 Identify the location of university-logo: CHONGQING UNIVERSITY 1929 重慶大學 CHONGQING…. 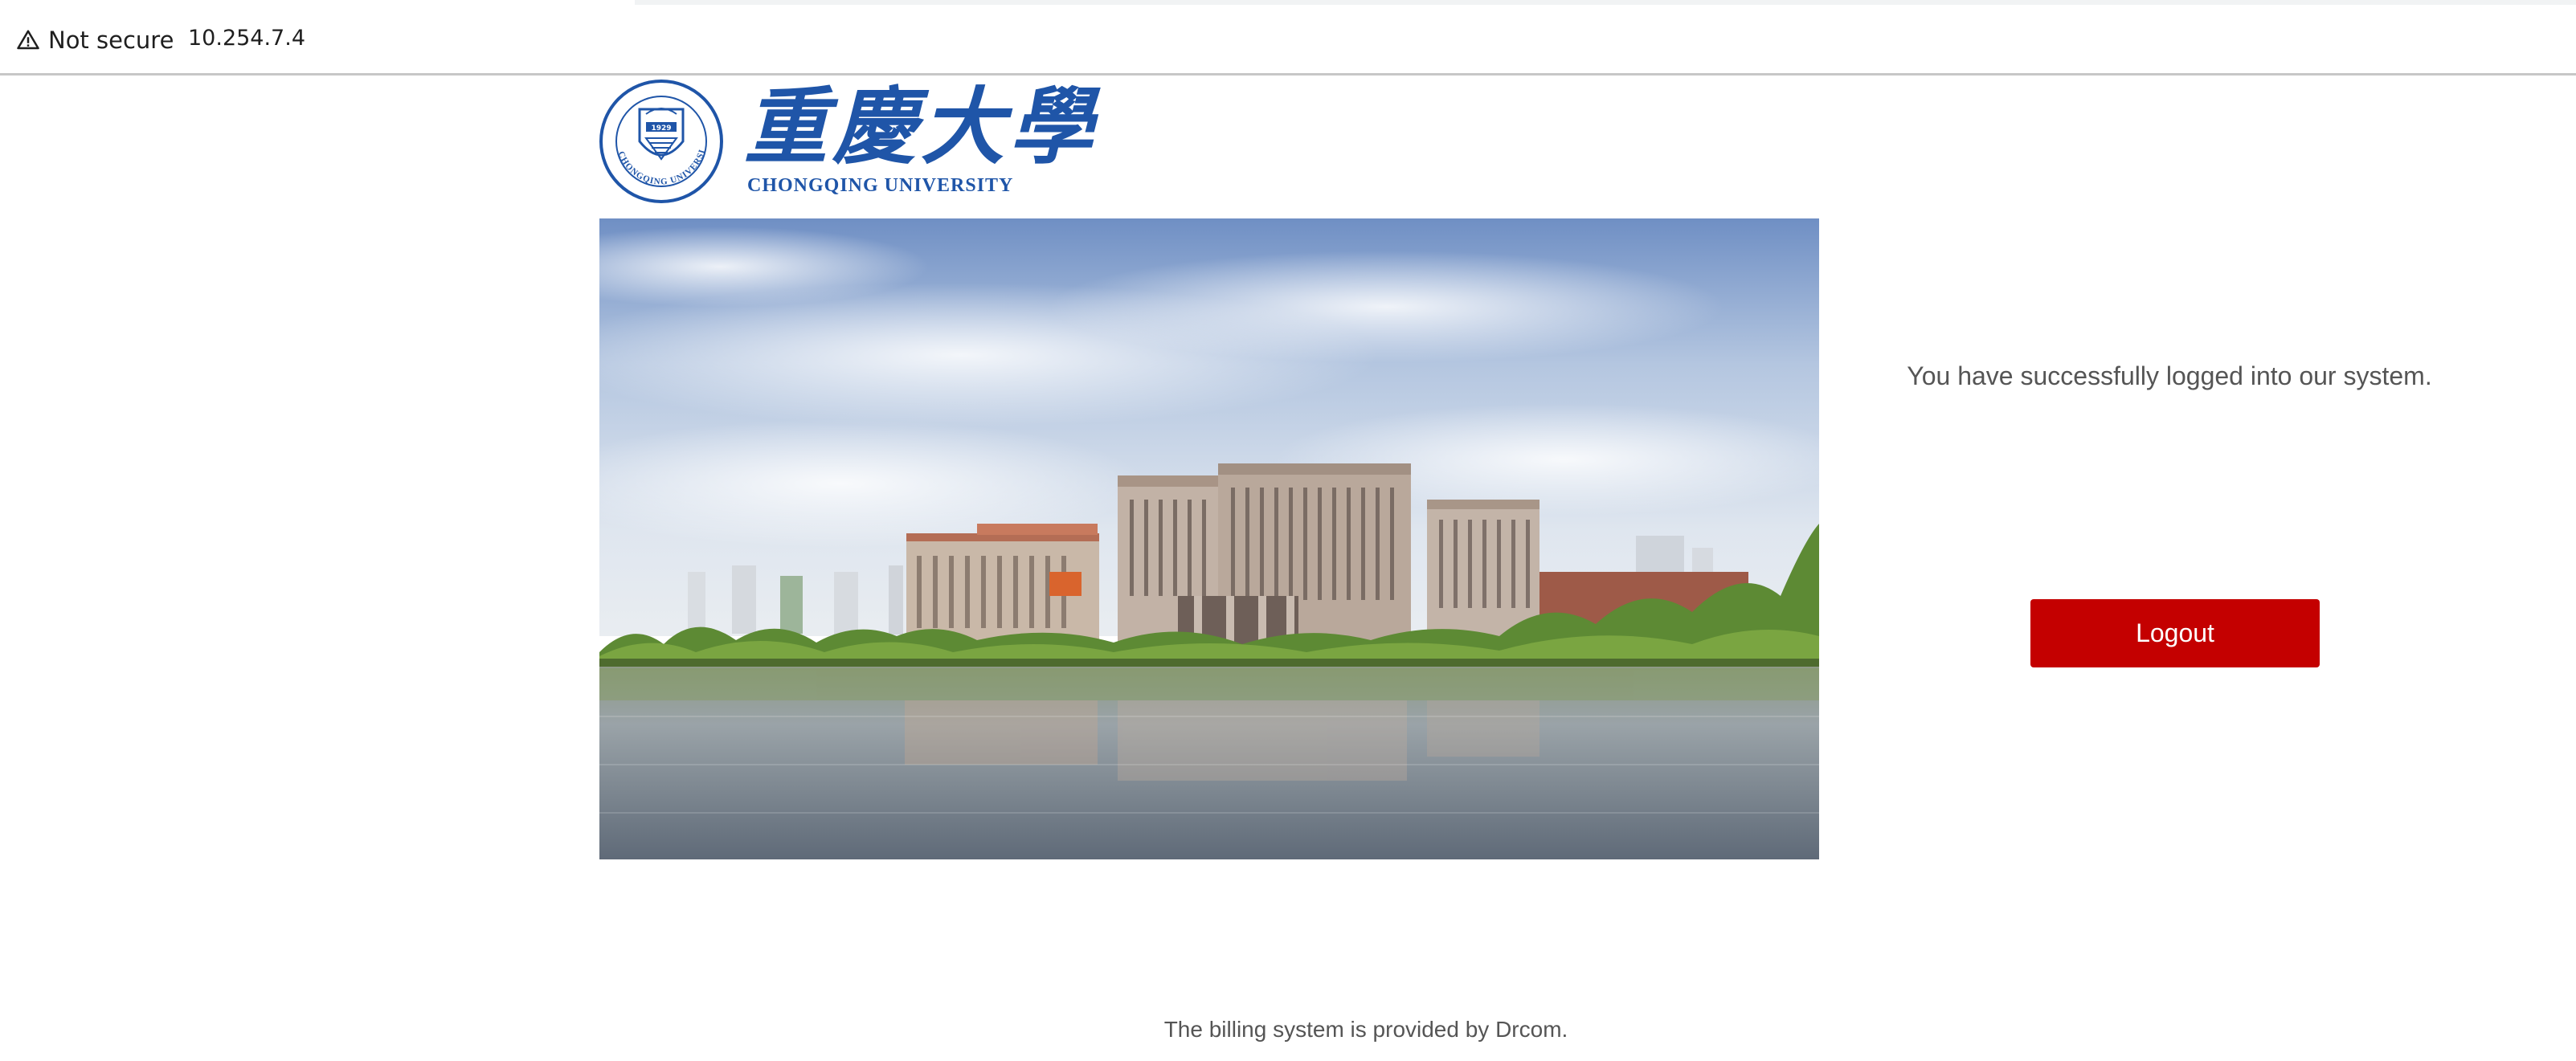
(846, 141).